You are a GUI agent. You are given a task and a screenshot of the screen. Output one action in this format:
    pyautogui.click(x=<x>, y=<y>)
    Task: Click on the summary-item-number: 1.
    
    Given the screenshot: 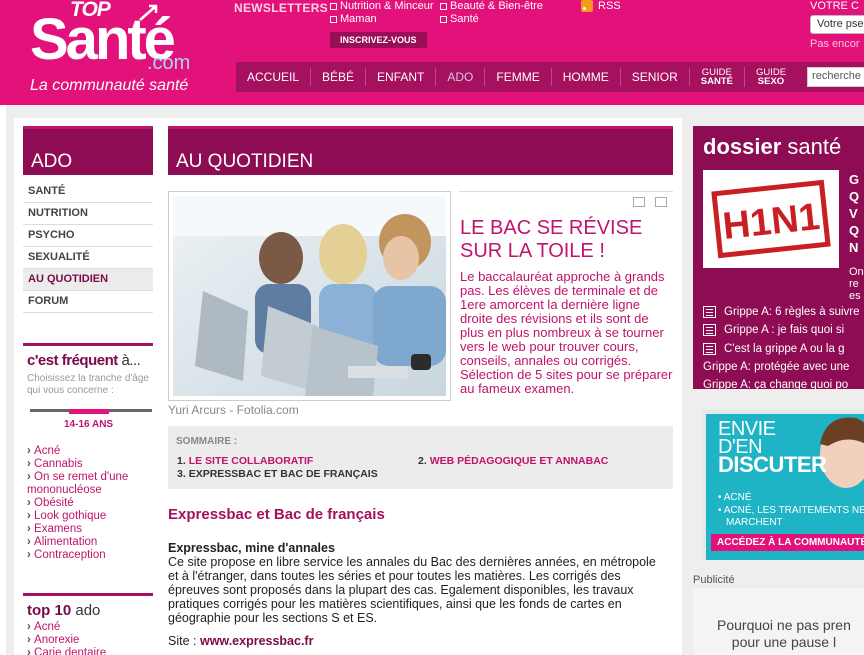 What is the action you would take?
    pyautogui.click(x=181, y=461)
    